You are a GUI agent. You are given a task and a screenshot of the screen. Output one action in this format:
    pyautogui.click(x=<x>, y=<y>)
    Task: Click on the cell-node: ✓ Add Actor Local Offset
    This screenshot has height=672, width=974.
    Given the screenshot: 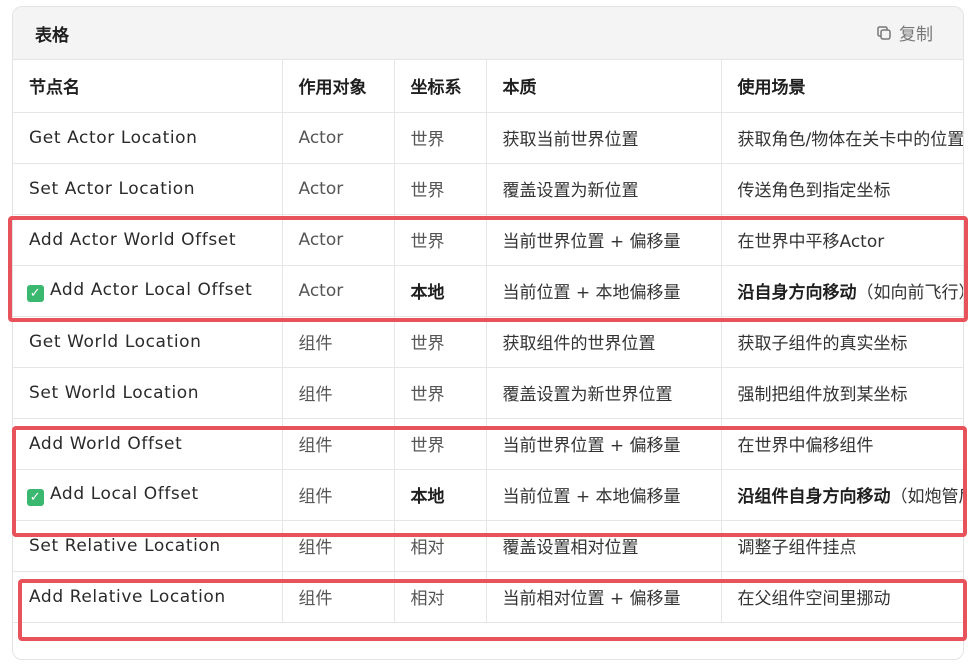 What is the action you would take?
    pyautogui.click(x=148, y=291)
    